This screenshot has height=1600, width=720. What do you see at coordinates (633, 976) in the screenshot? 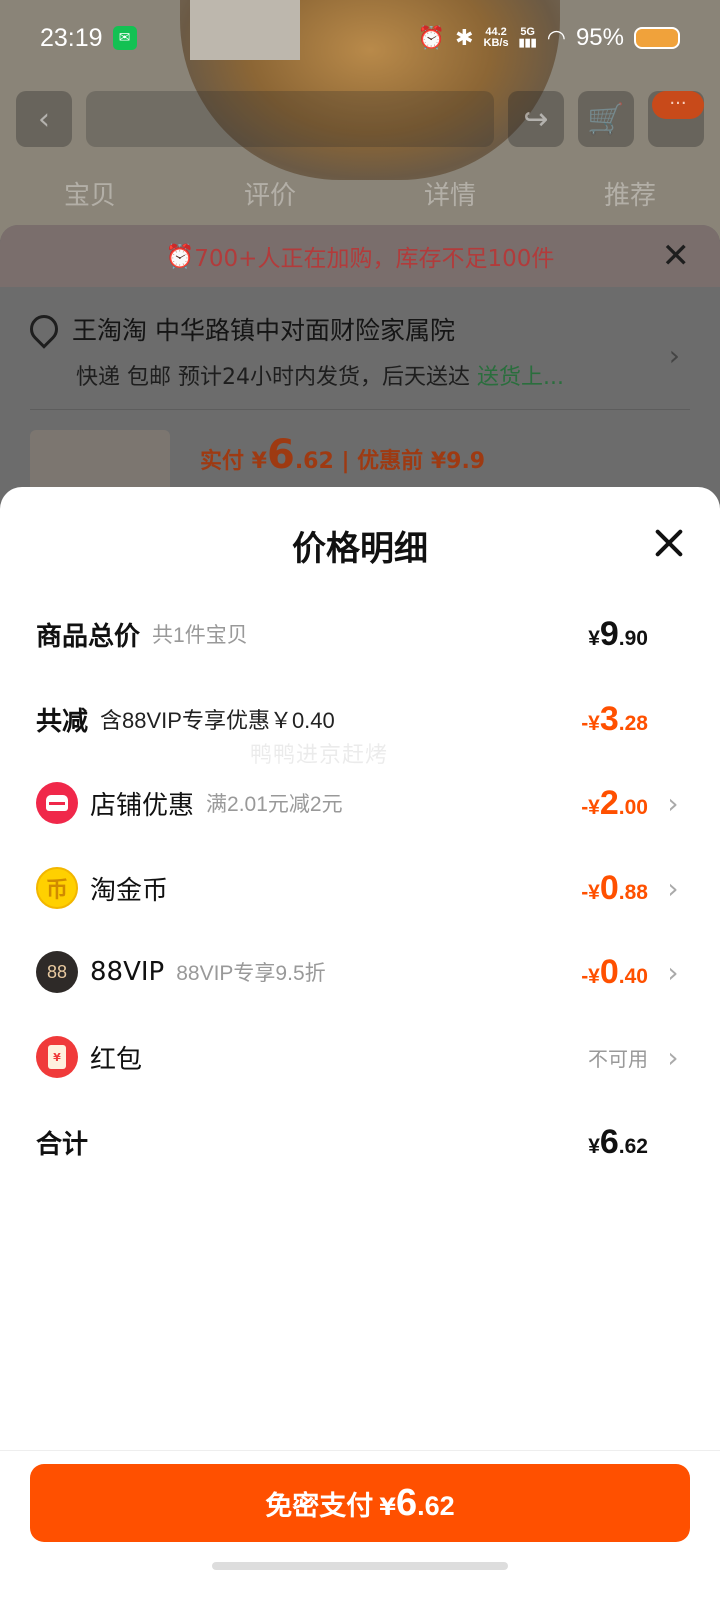
I see `vip-dec: .40` at bounding box center [633, 976].